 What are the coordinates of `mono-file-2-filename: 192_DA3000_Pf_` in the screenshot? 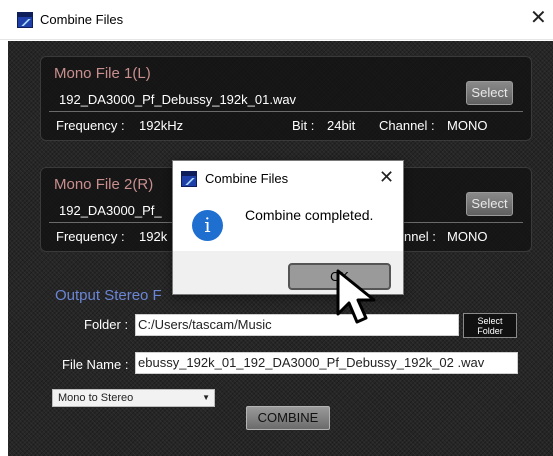 It's located at (110, 210).